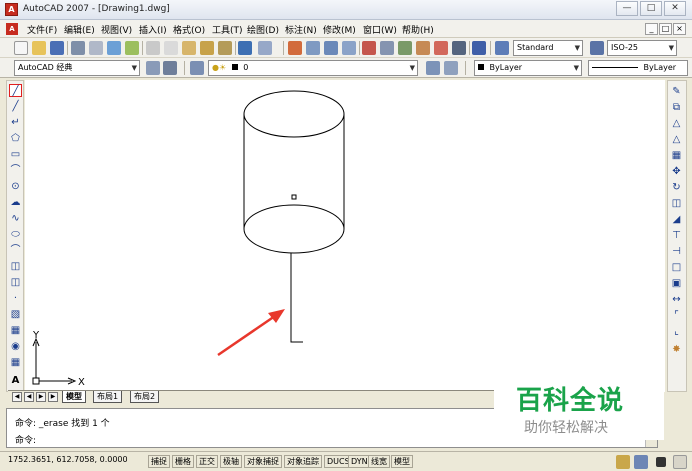  What do you see at coordinates (183, 461) in the screenshot?
I see `grid-toggle: 栅格` at bounding box center [183, 461].